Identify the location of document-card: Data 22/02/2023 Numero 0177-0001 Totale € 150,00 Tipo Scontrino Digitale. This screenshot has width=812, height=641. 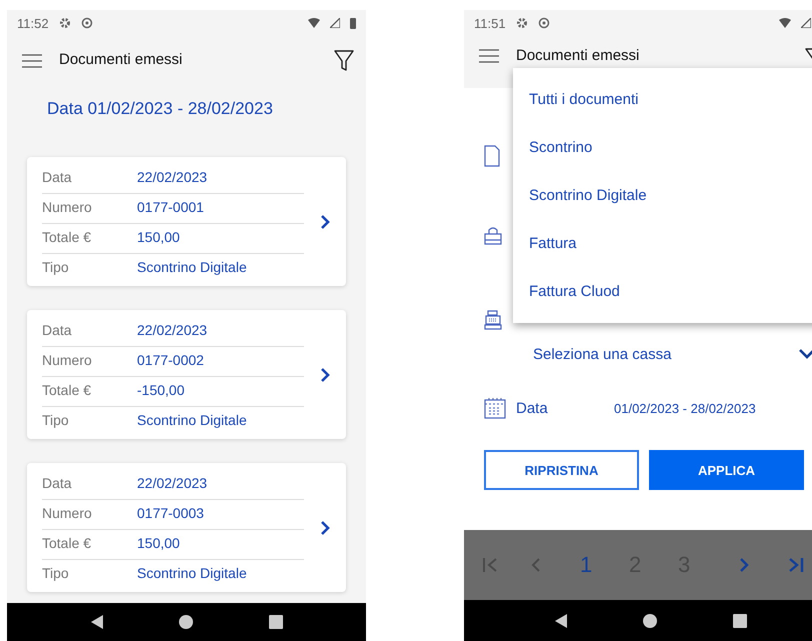
(186, 221).